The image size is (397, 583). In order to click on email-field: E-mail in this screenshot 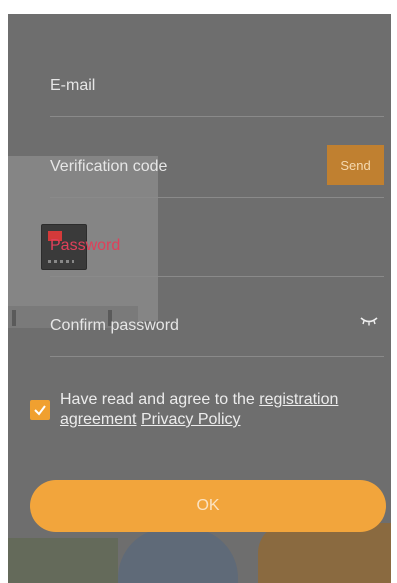, I will do `click(217, 96)`.